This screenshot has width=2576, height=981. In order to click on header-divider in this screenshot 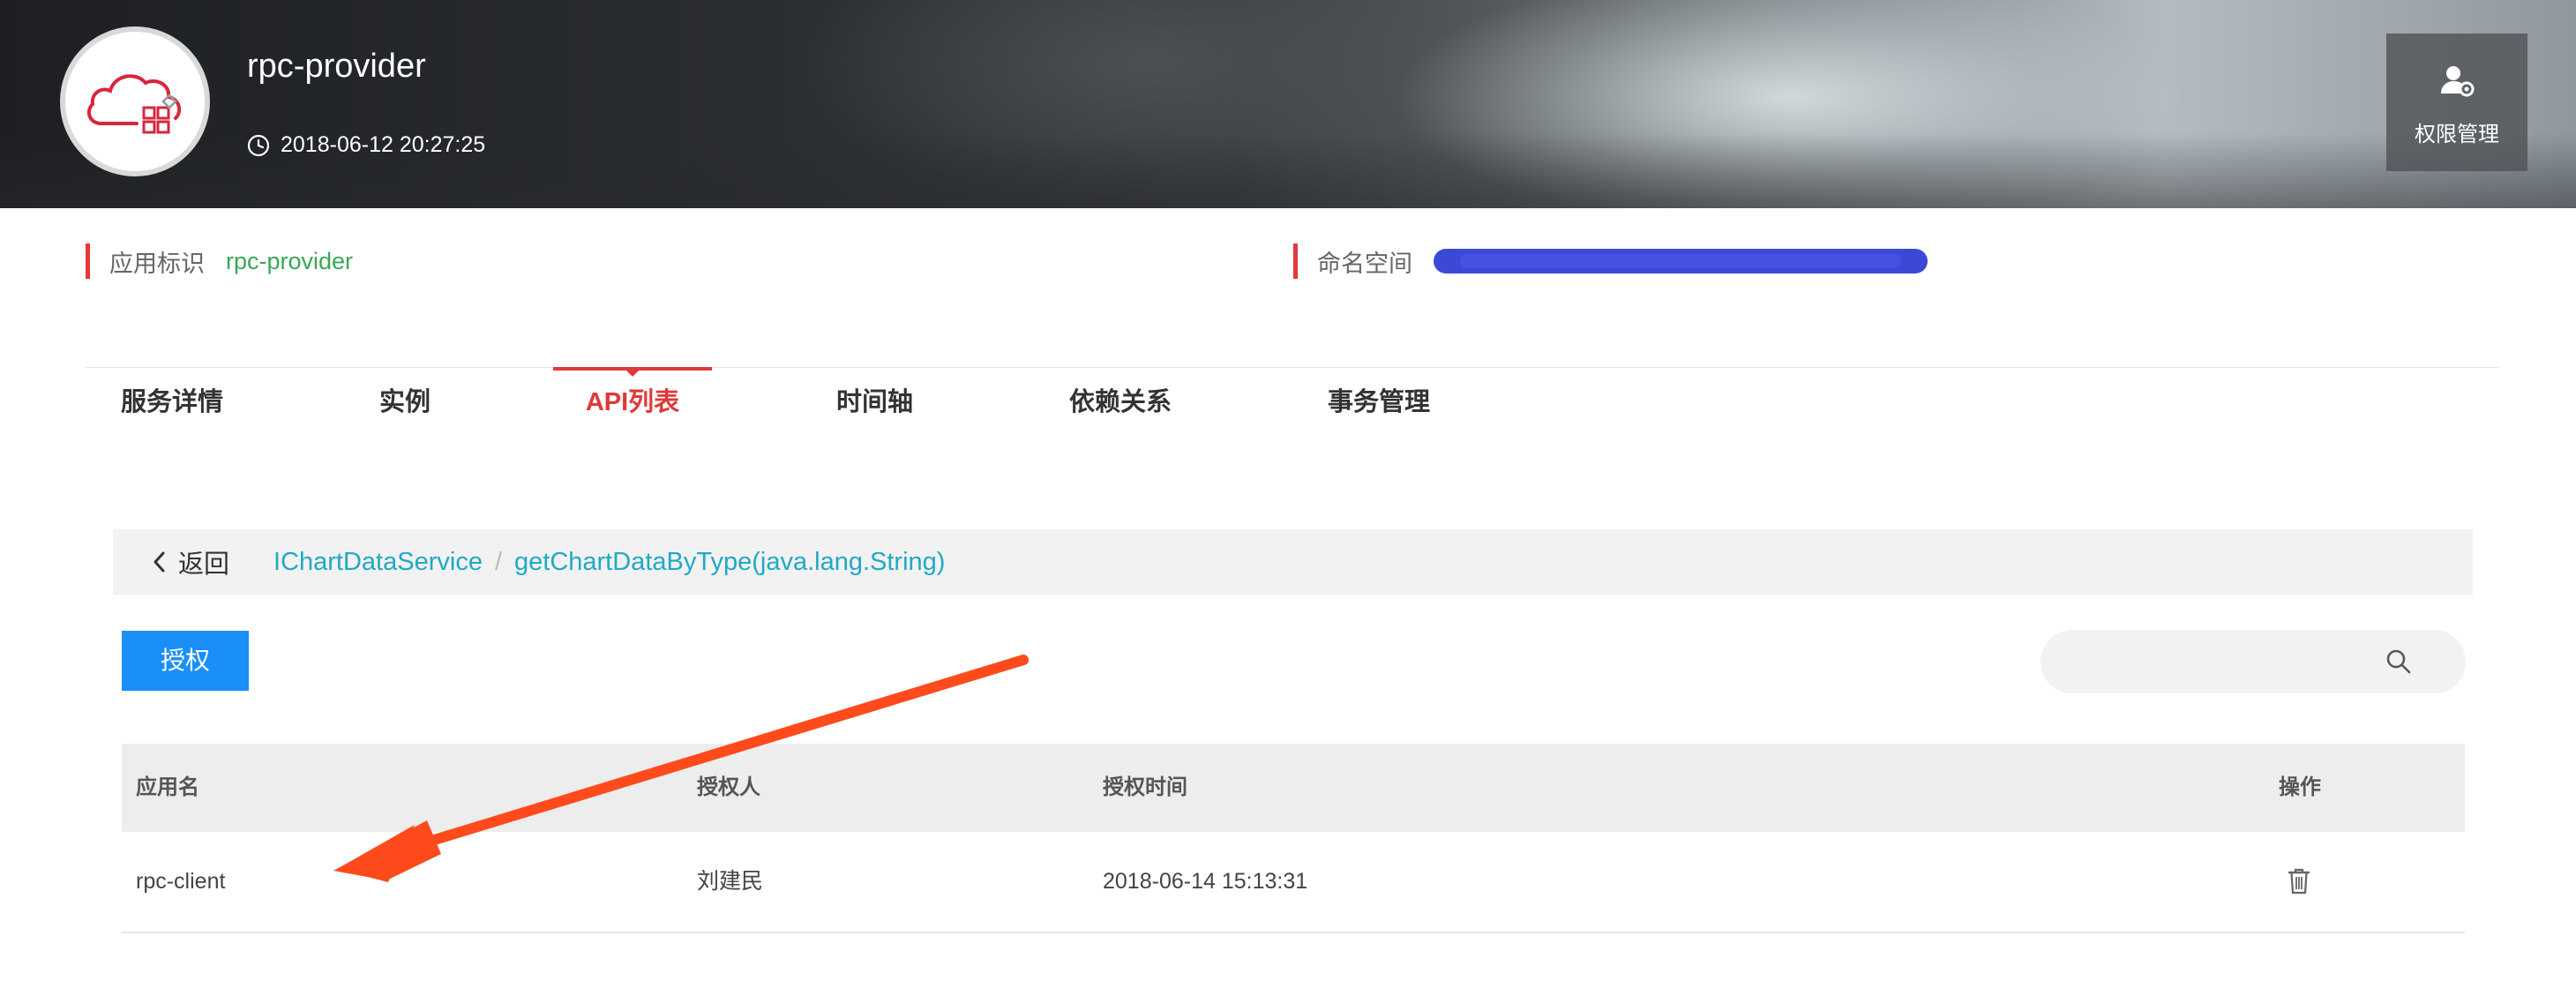, I will do `click(1293, 367)`.